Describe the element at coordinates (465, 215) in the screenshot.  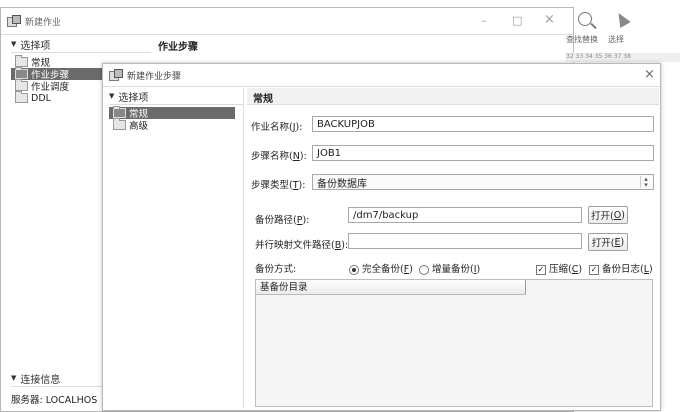
I see `backup-path-input: /dm7/backup` at that location.